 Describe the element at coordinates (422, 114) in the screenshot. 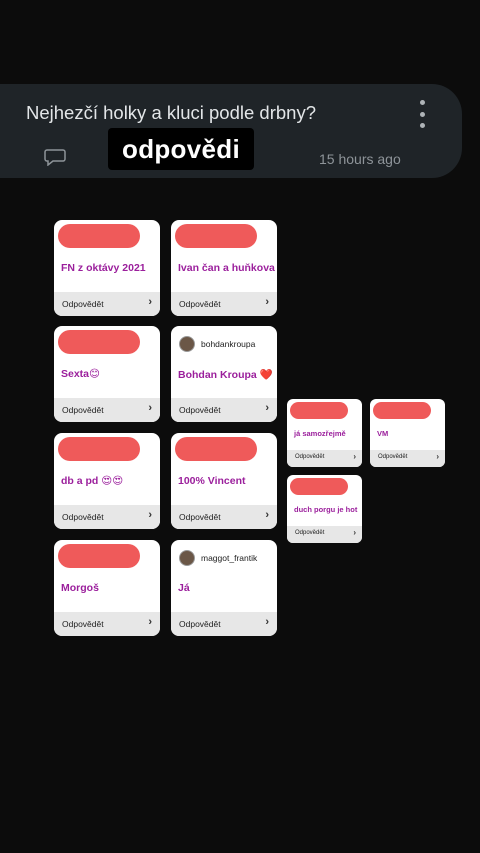

I see `more-vertical-icon` at that location.